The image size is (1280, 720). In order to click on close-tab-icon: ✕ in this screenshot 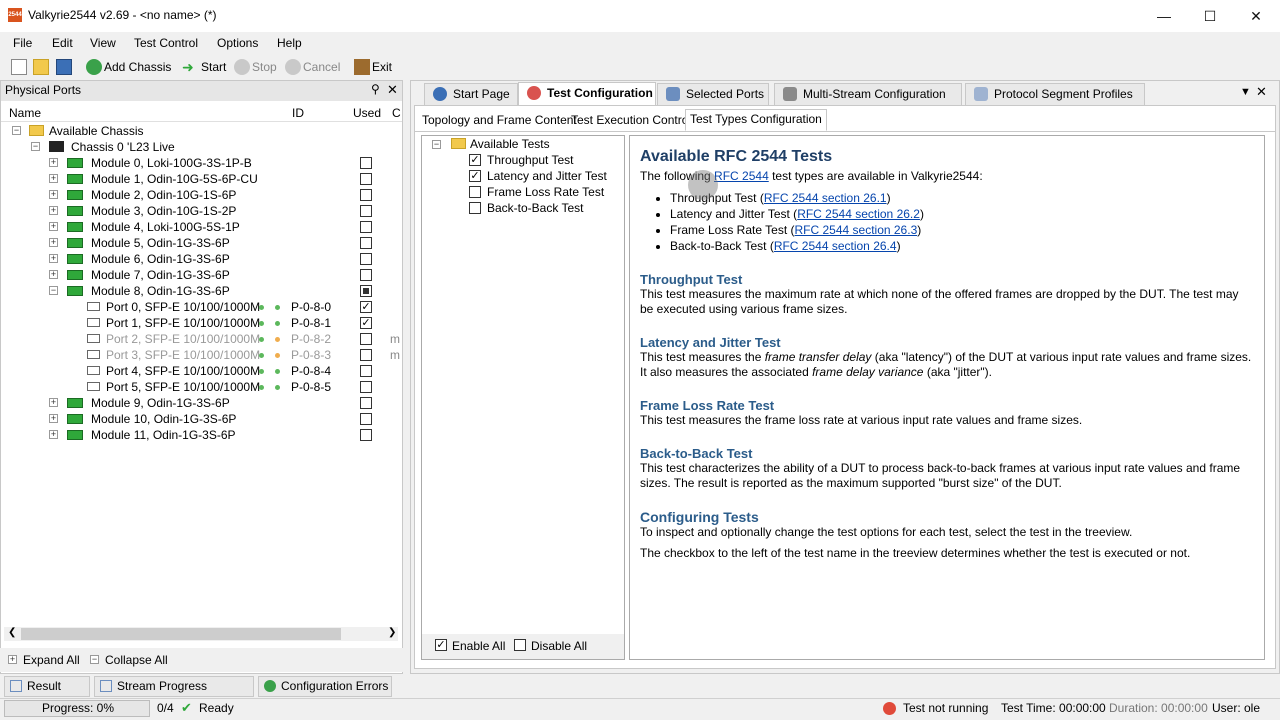, I will do `click(1261, 92)`.